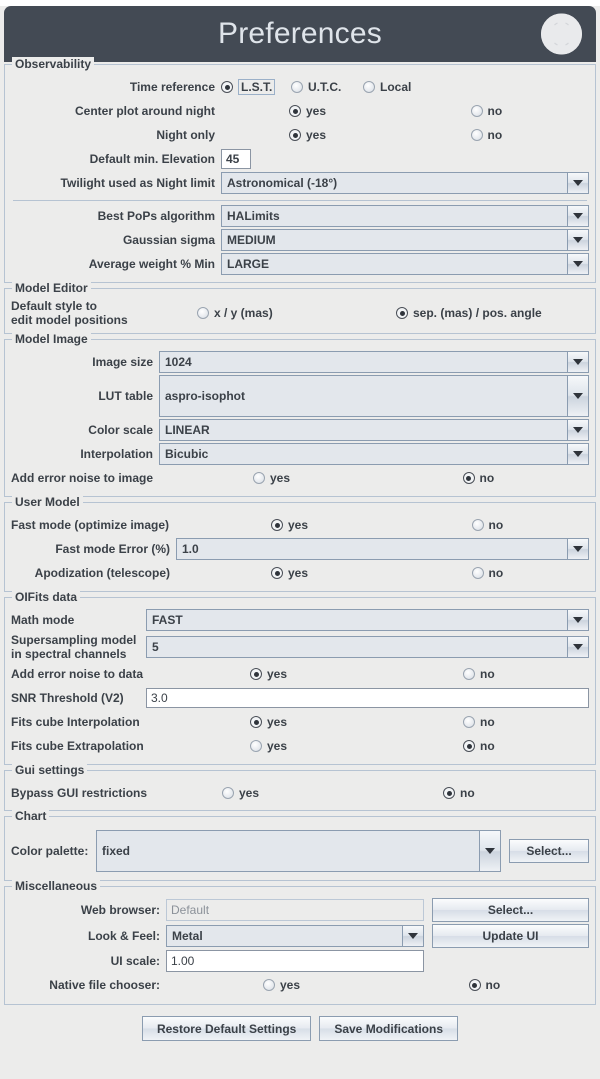  I want to click on radio-fast-mode-yes: yes, so click(282, 525).